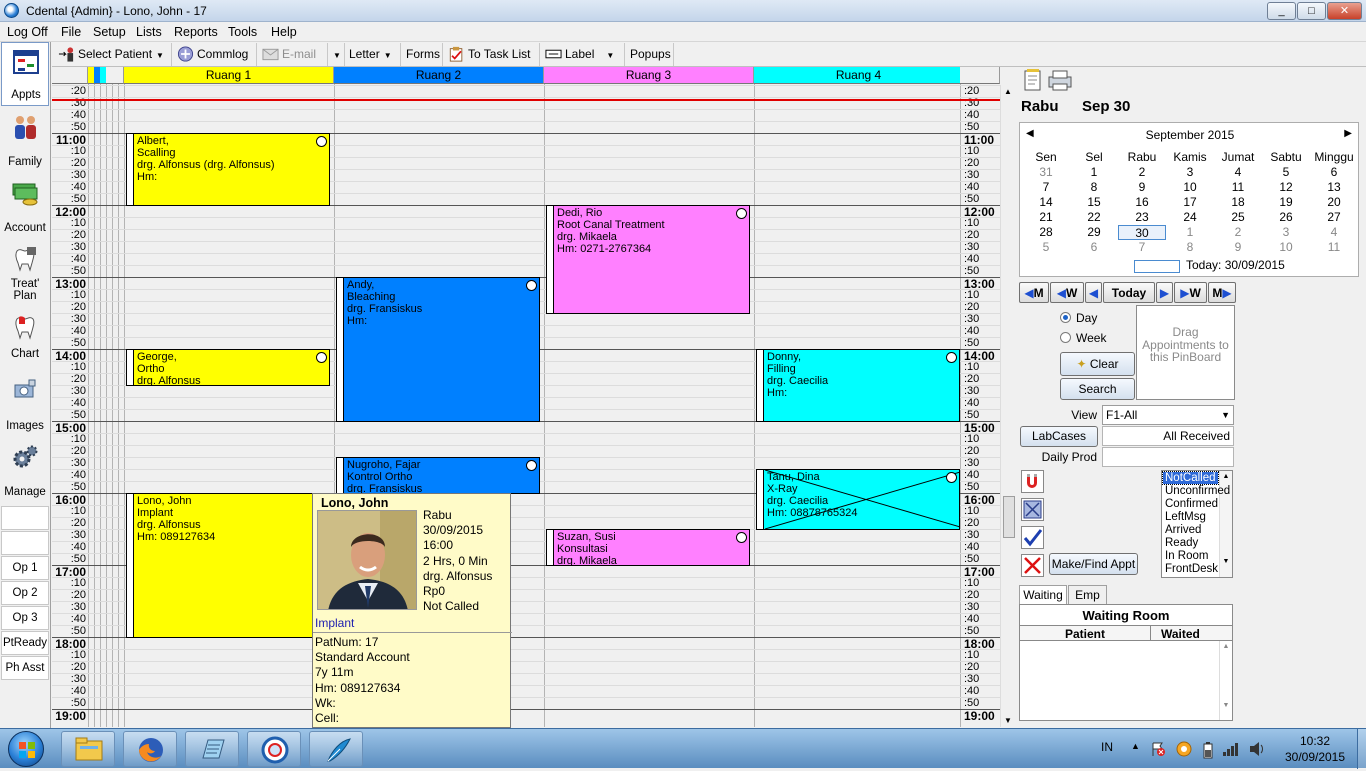 This screenshot has height=771, width=1366. What do you see at coordinates (25, 273) in the screenshot?
I see `module-treat-plan: Treat' Plan` at bounding box center [25, 273].